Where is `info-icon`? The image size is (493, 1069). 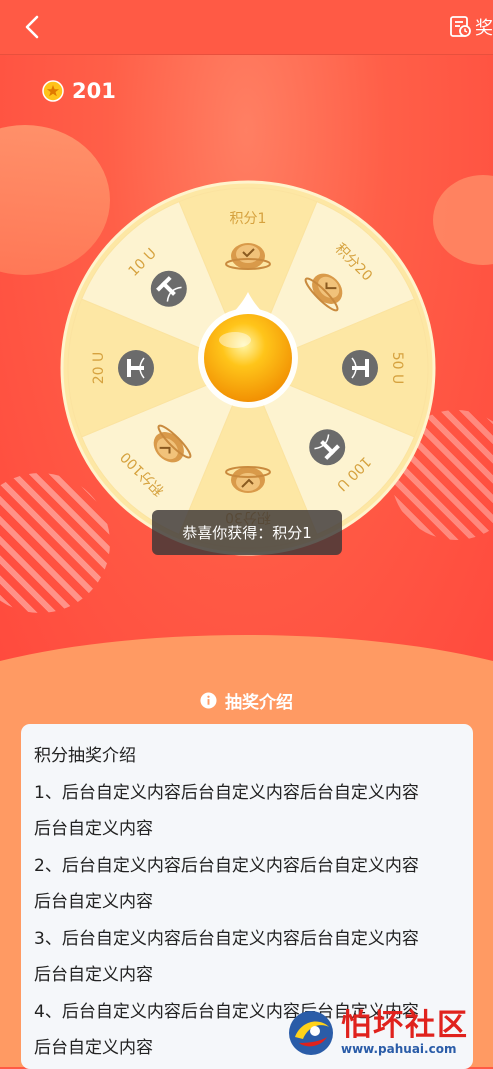
info-icon is located at coordinates (208, 700).